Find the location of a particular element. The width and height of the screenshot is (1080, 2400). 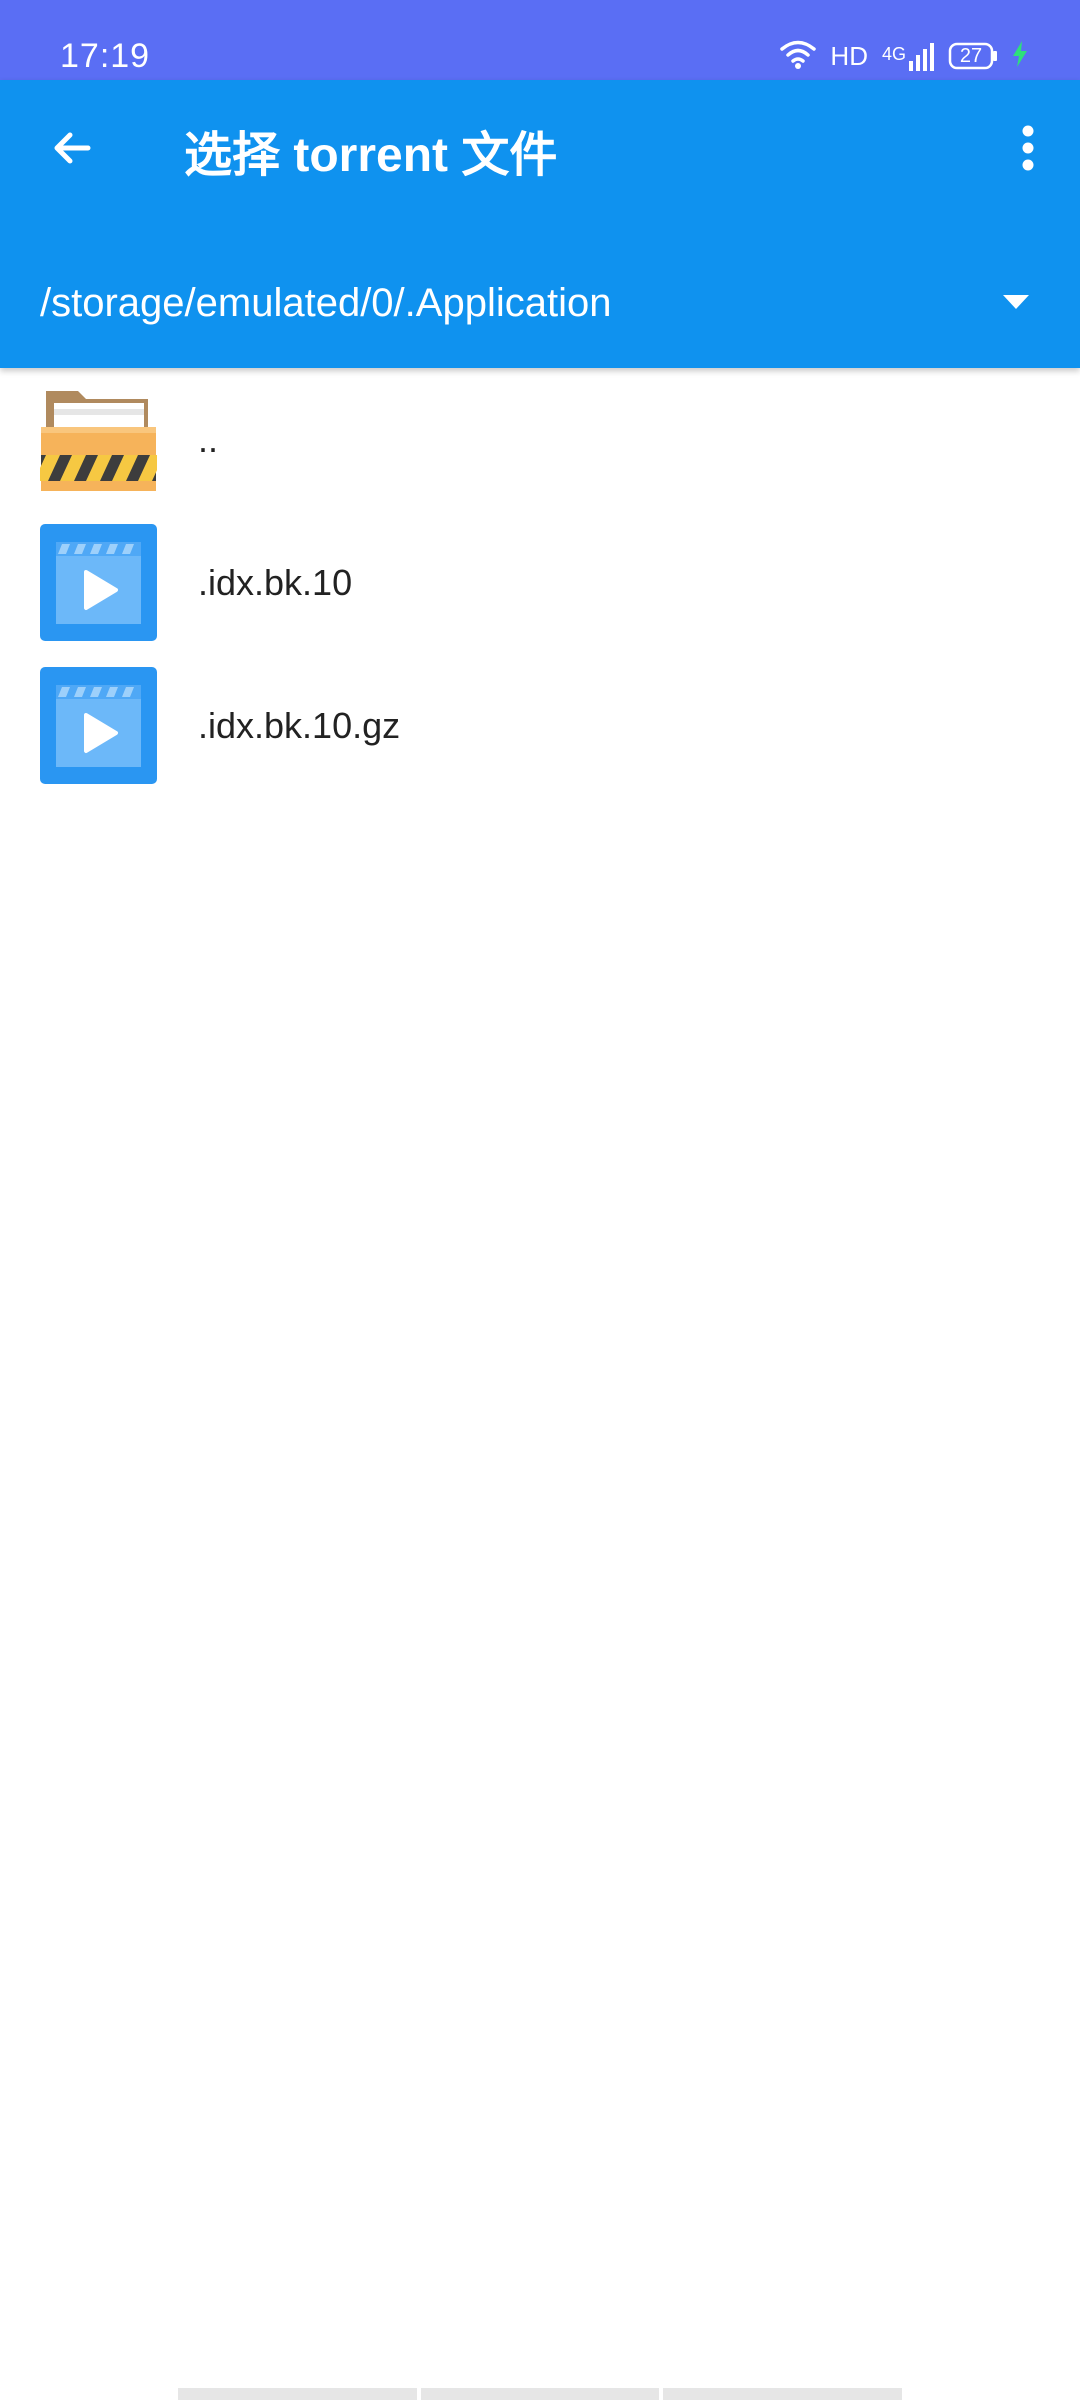

back-button is located at coordinates (72, 150).